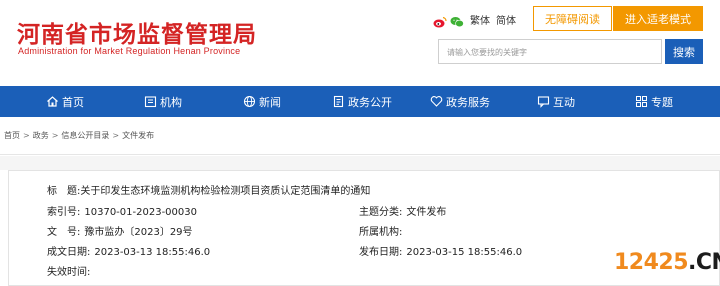  I want to click on nav-item-org: 机构, so click(163, 101).